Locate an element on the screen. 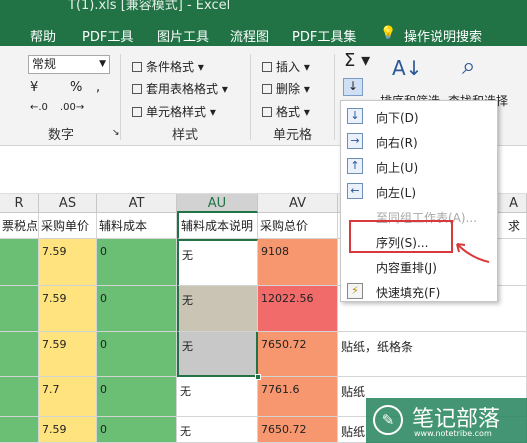  left-arrow-icon: ← is located at coordinates (355, 191).